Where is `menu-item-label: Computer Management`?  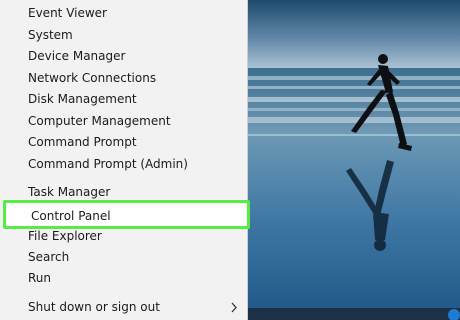 menu-item-label: Computer Management is located at coordinates (99, 121).